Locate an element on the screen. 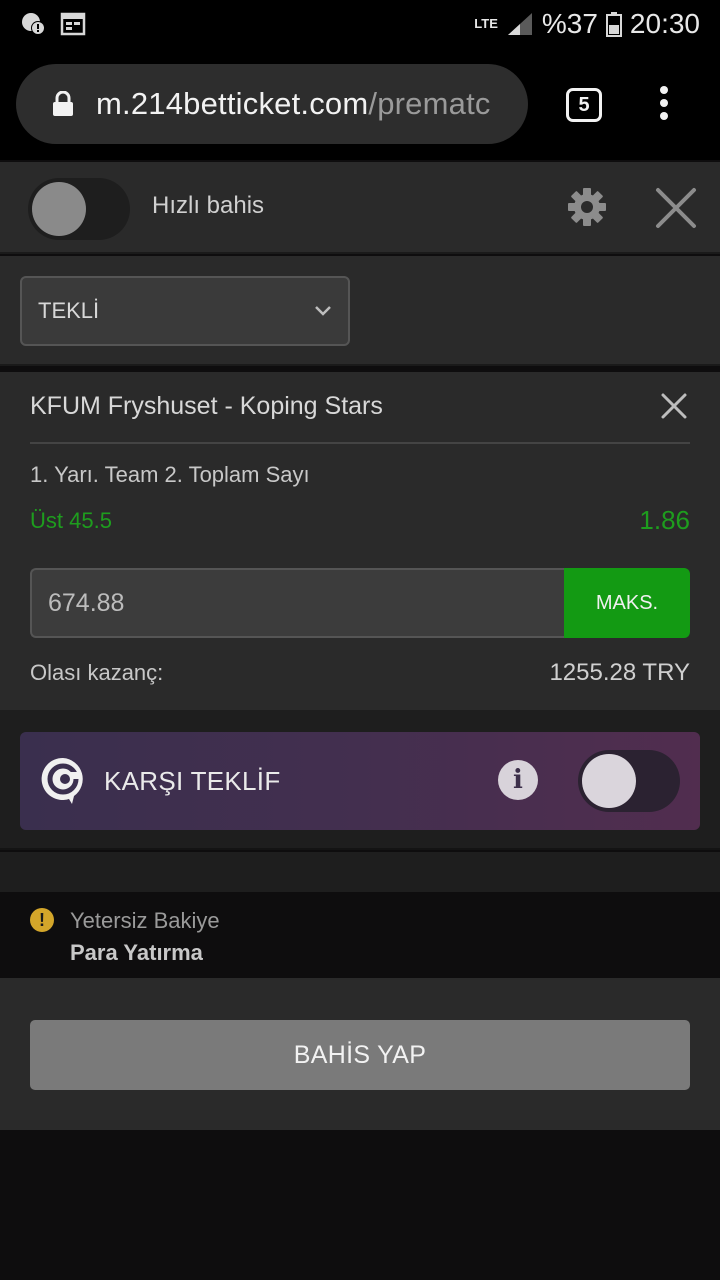  counter-offer-label: KARŞI TEKLİF is located at coordinates (192, 781).